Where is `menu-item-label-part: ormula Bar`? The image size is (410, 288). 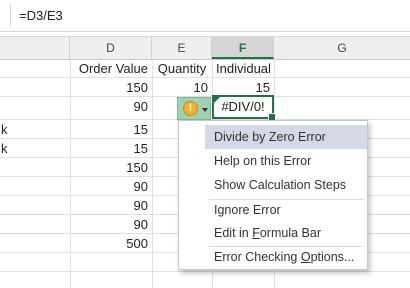
menu-item-label-part: ormula Bar is located at coordinates (290, 233).